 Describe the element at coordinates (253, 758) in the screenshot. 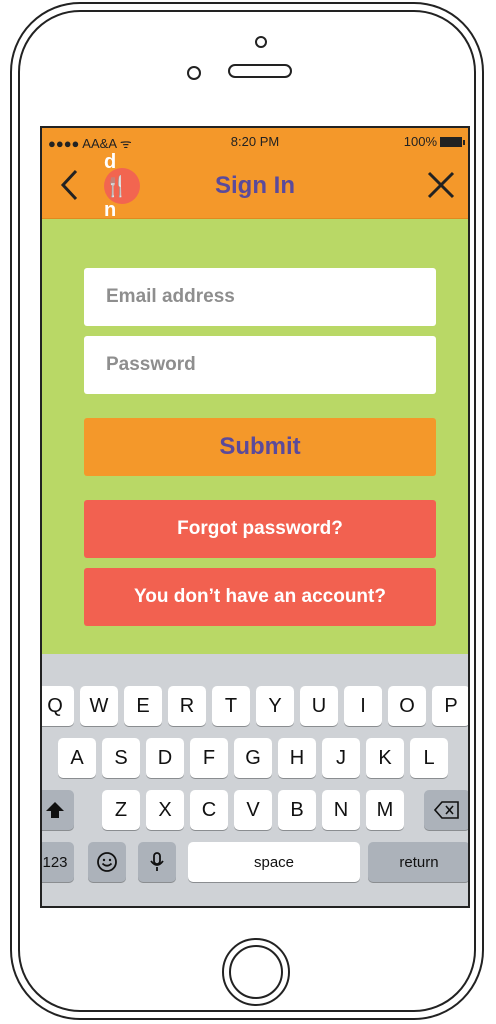

I see `key-g: G` at that location.